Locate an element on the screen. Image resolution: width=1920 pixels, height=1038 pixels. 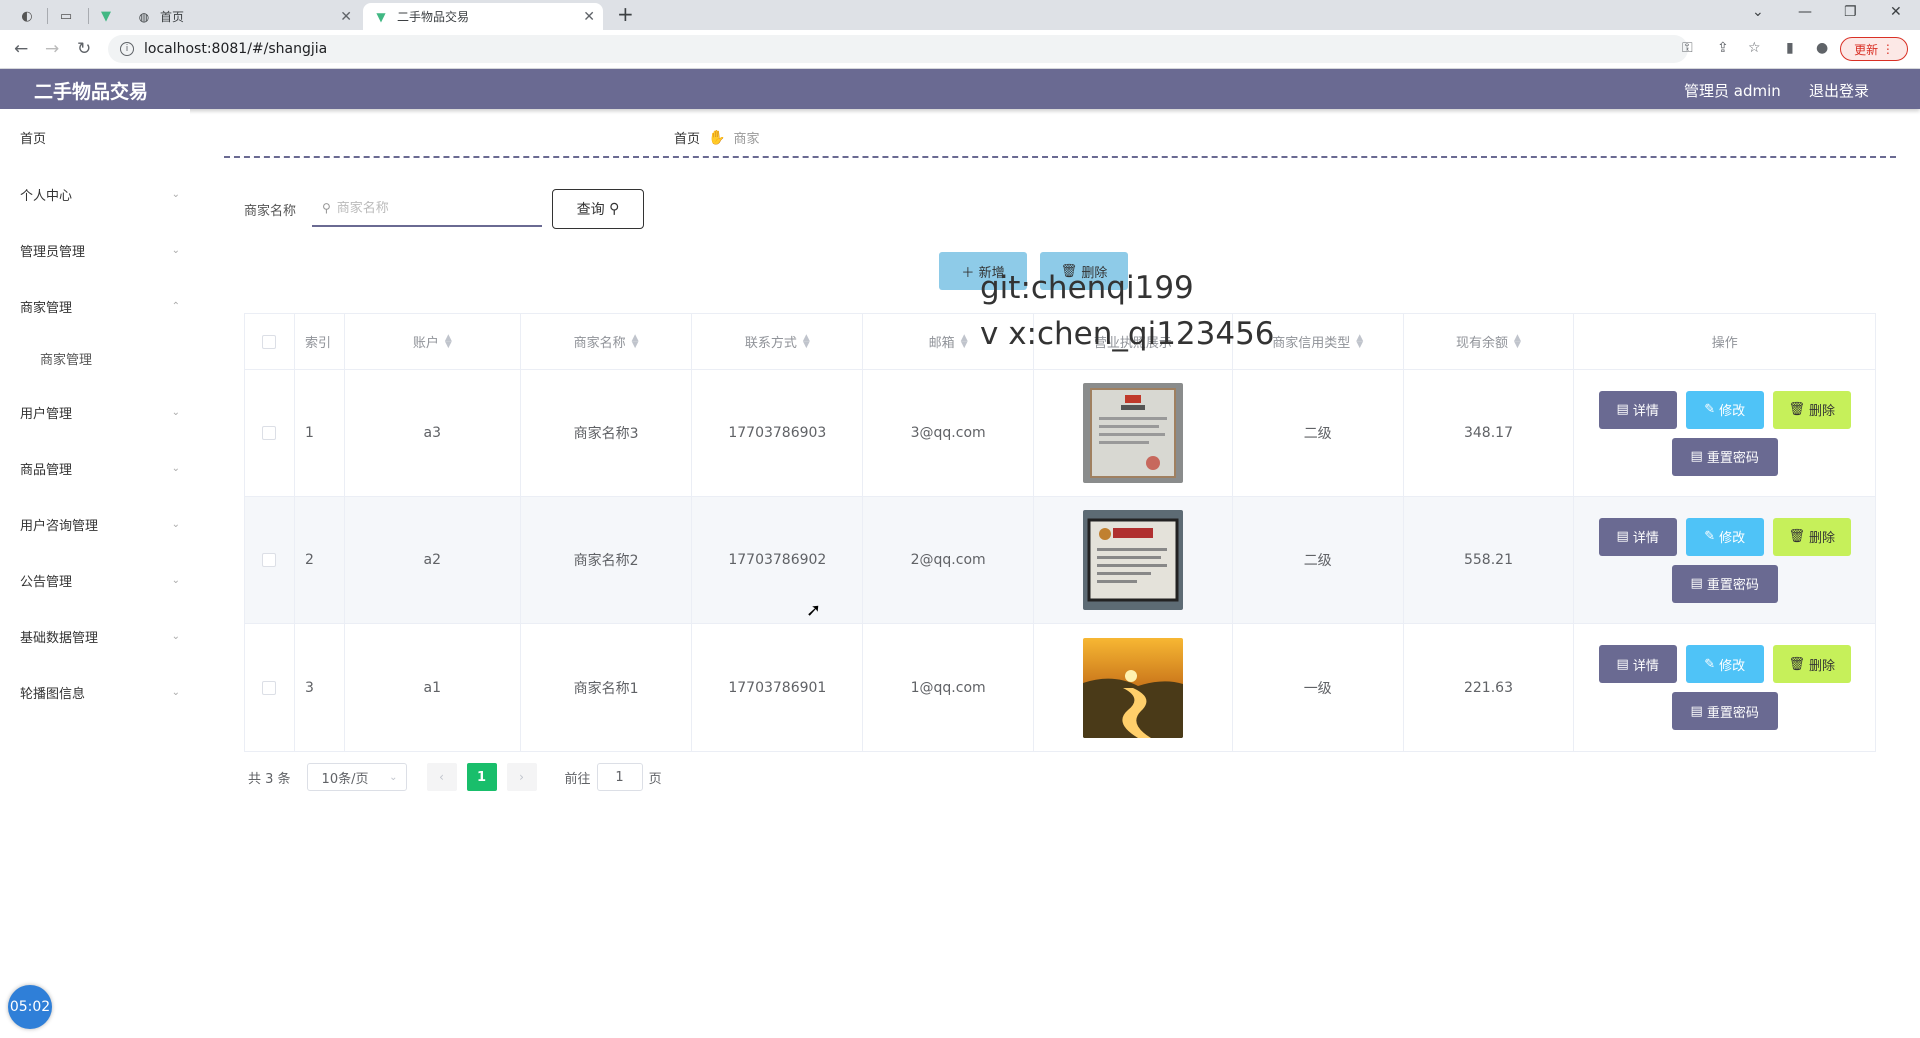
next-page-button: › is located at coordinates (521, 777).